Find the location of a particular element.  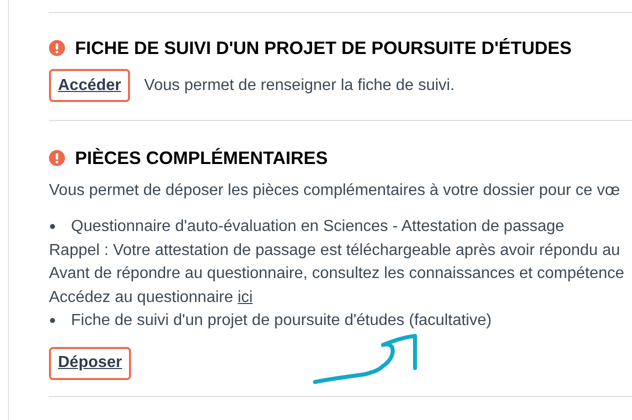

link: ici is located at coordinates (245, 297).